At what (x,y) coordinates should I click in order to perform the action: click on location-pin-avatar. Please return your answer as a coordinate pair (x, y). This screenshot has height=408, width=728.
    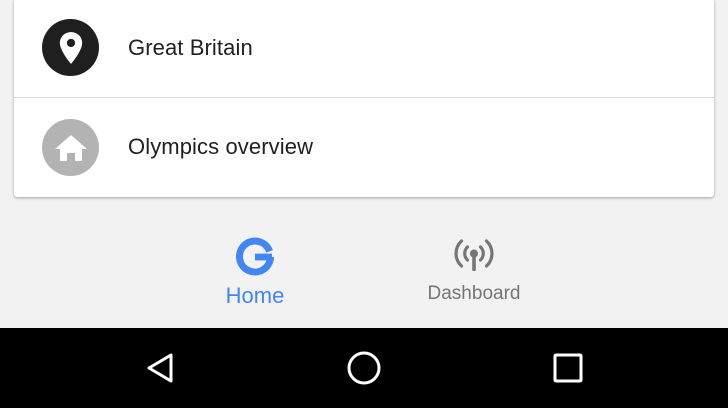
    Looking at the image, I should click on (70, 47).